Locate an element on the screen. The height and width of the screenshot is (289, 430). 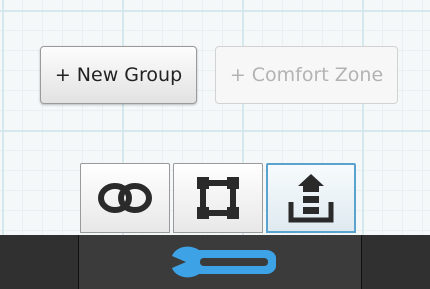
square-nodes-icon is located at coordinates (218, 198).